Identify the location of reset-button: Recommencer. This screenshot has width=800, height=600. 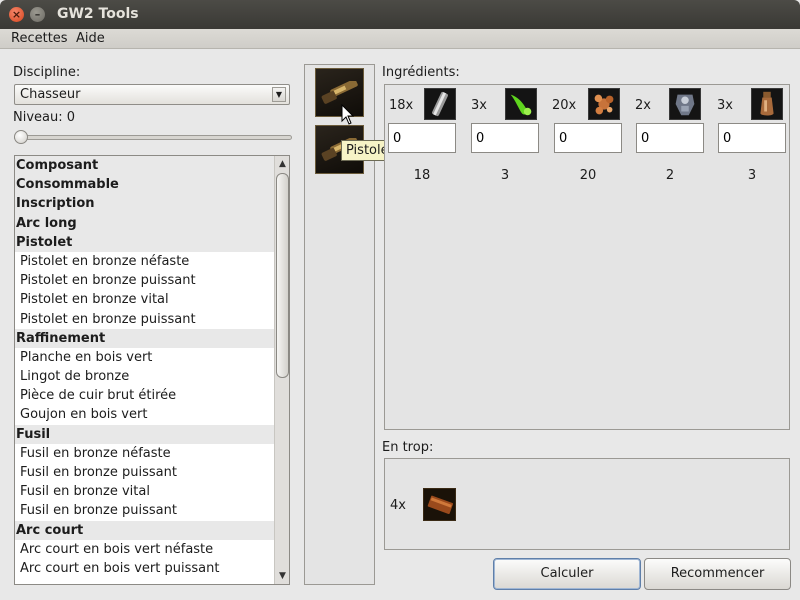
(717, 574).